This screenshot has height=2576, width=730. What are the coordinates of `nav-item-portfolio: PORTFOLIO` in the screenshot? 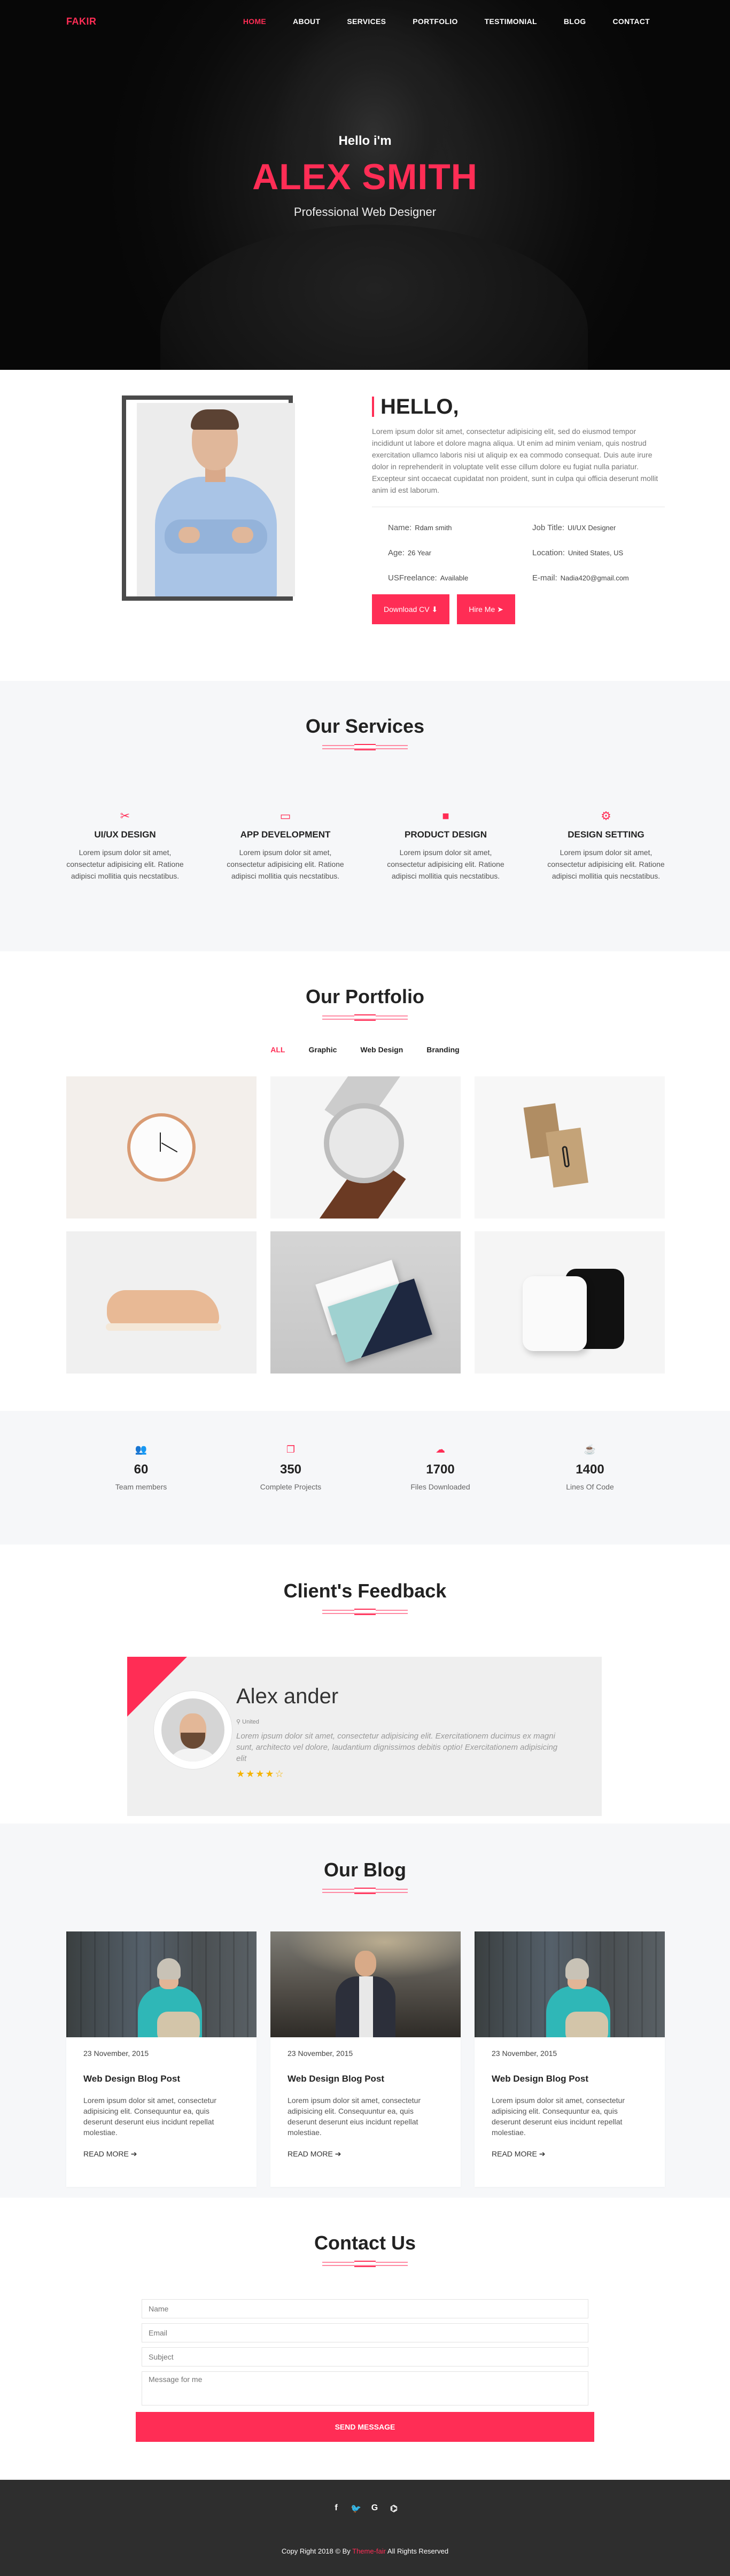 It's located at (435, 21).